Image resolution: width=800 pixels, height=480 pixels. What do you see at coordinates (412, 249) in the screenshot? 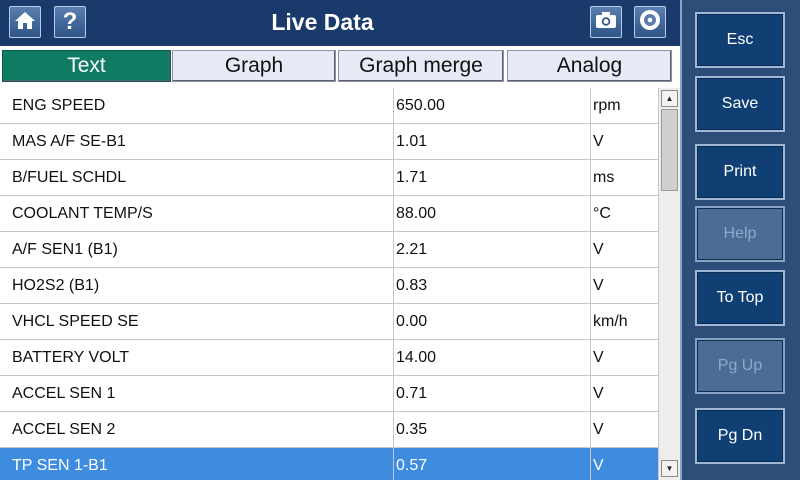
I see `parameter-value: 2.21` at bounding box center [412, 249].